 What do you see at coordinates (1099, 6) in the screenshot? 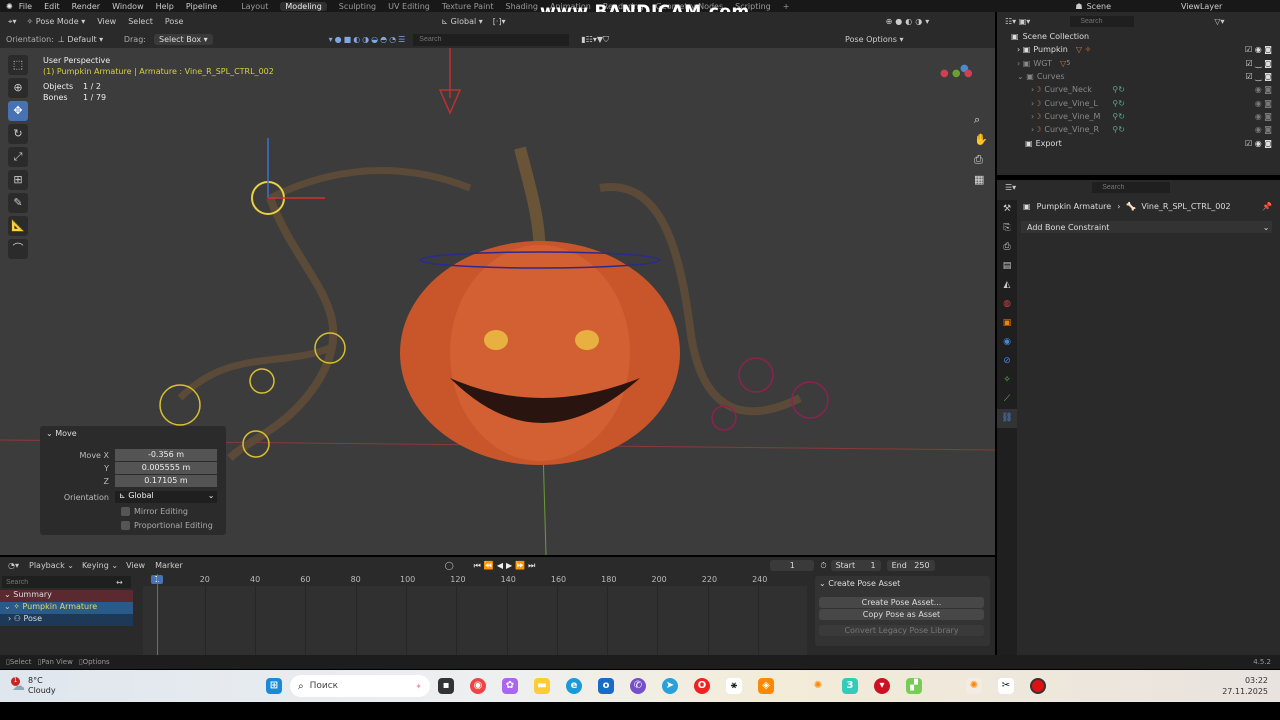
I see `scene-selector: Scene` at bounding box center [1099, 6].